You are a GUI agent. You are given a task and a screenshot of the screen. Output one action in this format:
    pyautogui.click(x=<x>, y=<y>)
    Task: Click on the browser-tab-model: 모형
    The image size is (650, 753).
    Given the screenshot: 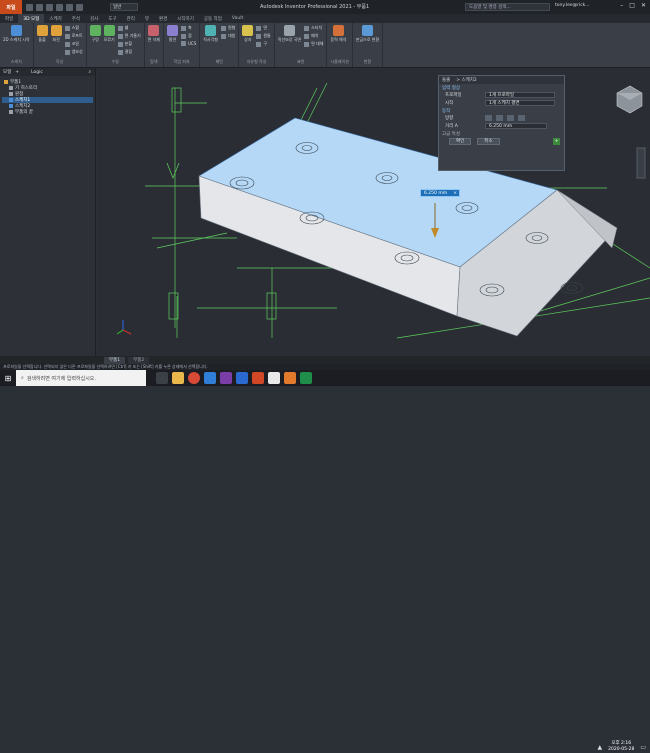 What is the action you would take?
    pyautogui.click(x=7, y=72)
    